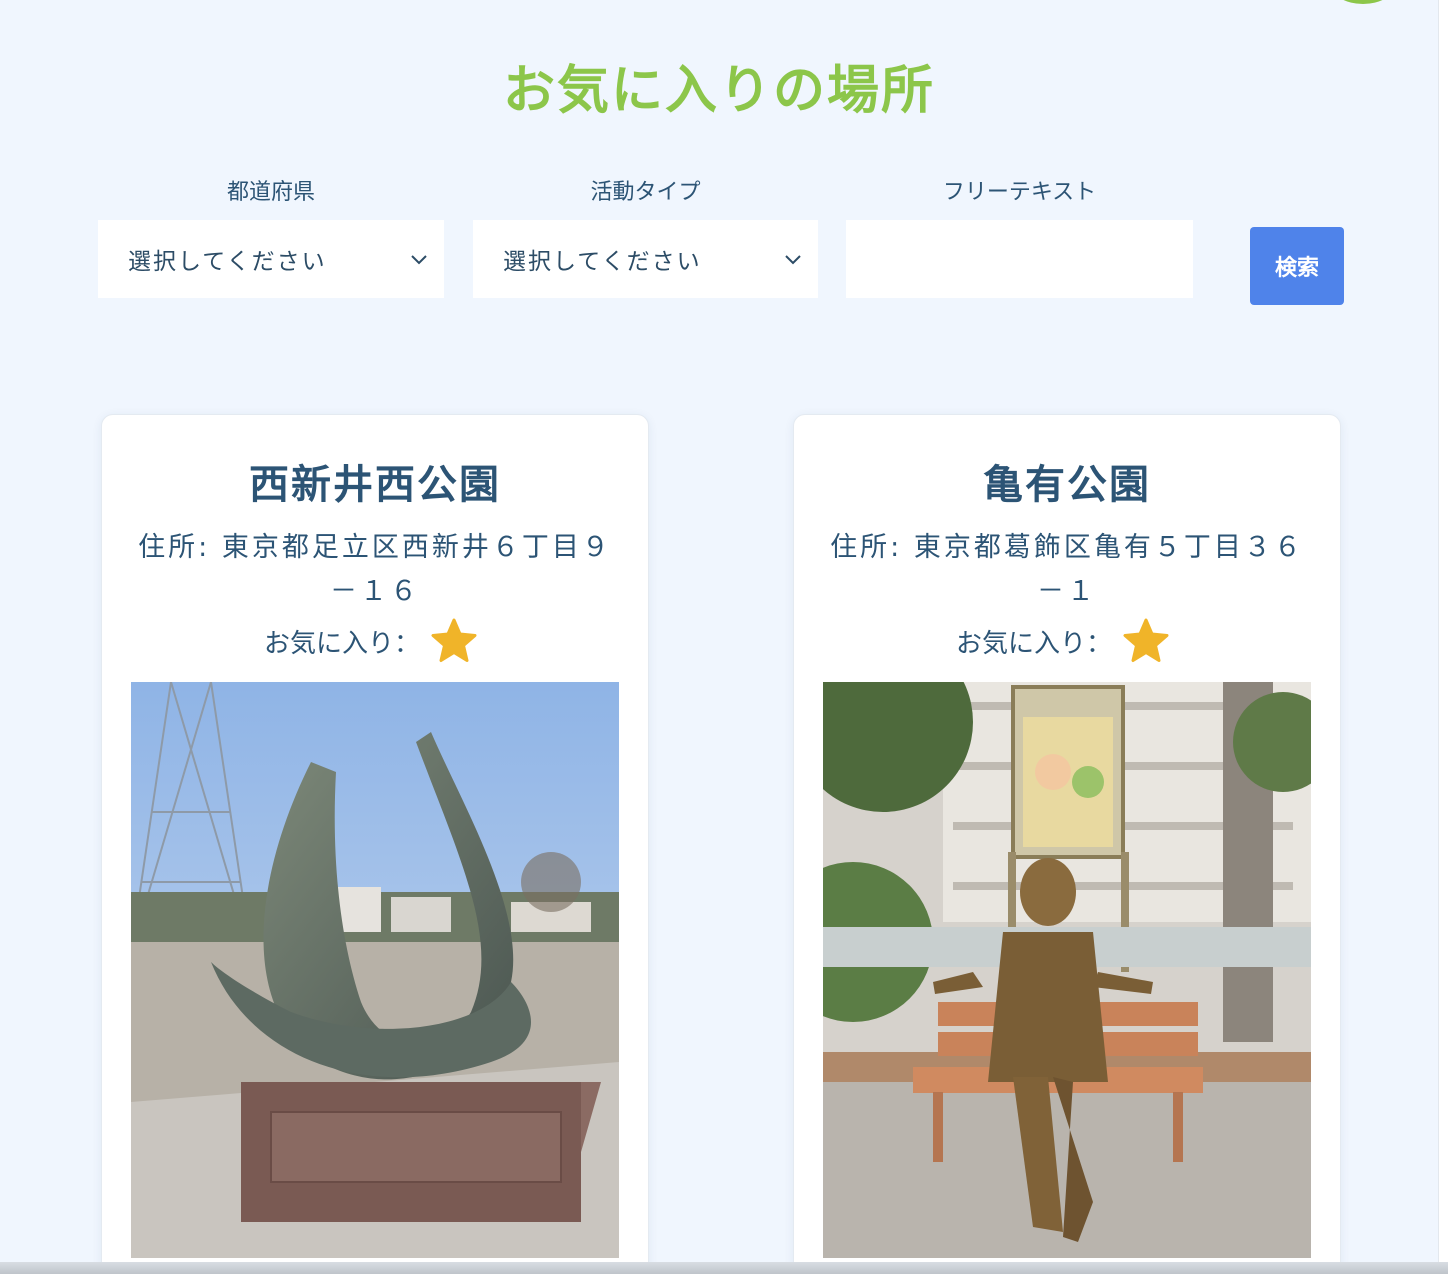 The height and width of the screenshot is (1274, 1448). Describe the element at coordinates (1443, 637) in the screenshot. I see `window-edge` at that location.